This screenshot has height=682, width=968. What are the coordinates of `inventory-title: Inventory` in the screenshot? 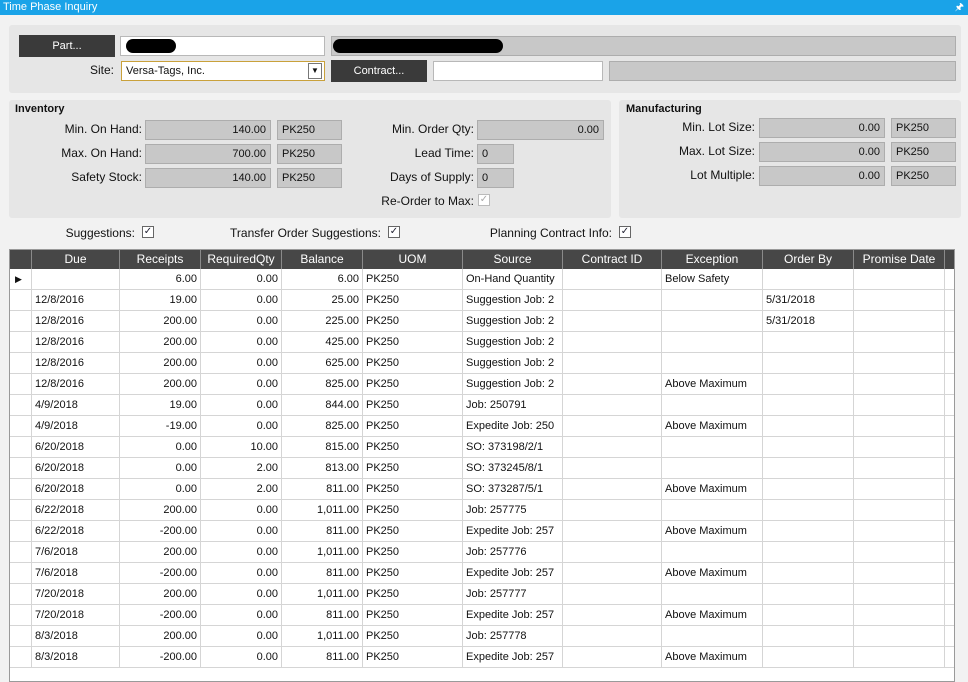 It's located at (40, 109).